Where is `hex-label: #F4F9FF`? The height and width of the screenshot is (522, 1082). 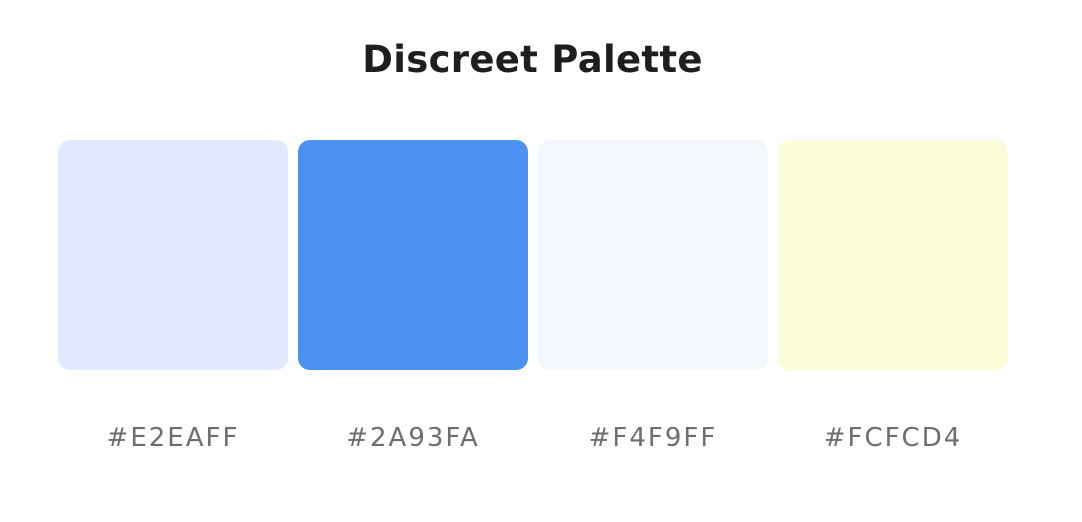 hex-label: #F4F9FF is located at coordinates (653, 438).